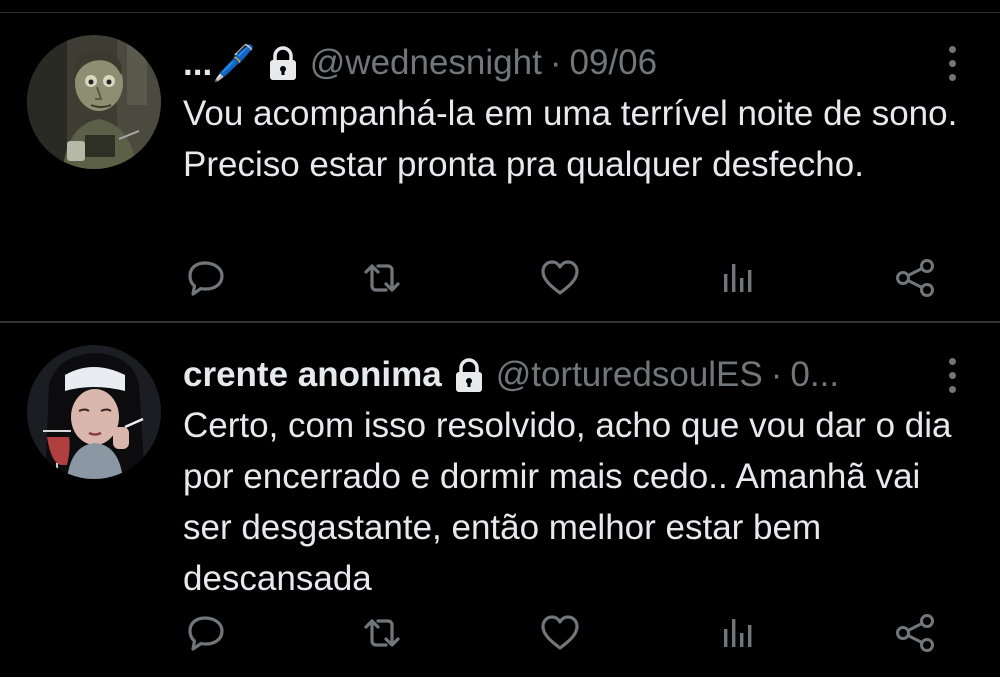 This screenshot has width=1000, height=677. I want to click on display-name: crente anonima, so click(312, 375).